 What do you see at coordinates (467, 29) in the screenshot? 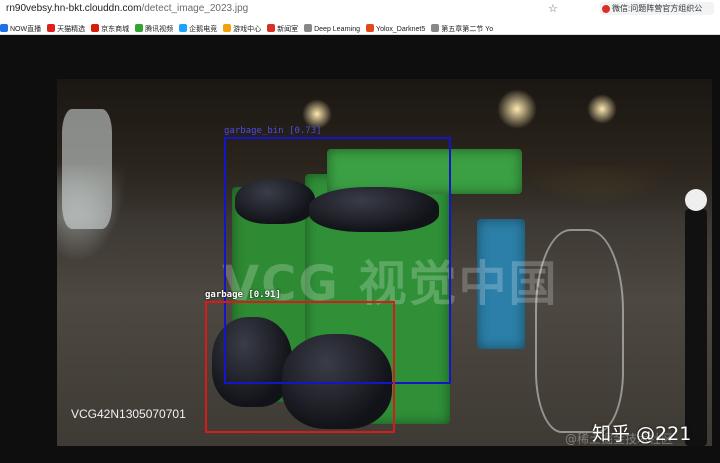
I see `bookmark-label: 第五章第二节 Yo` at bounding box center [467, 29].